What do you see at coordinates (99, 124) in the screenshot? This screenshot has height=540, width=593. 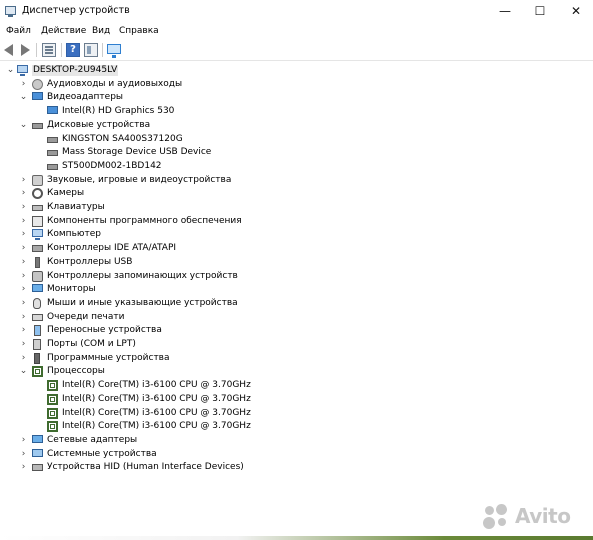 I see `tree-category-label: Дисковые устройства` at bounding box center [99, 124].